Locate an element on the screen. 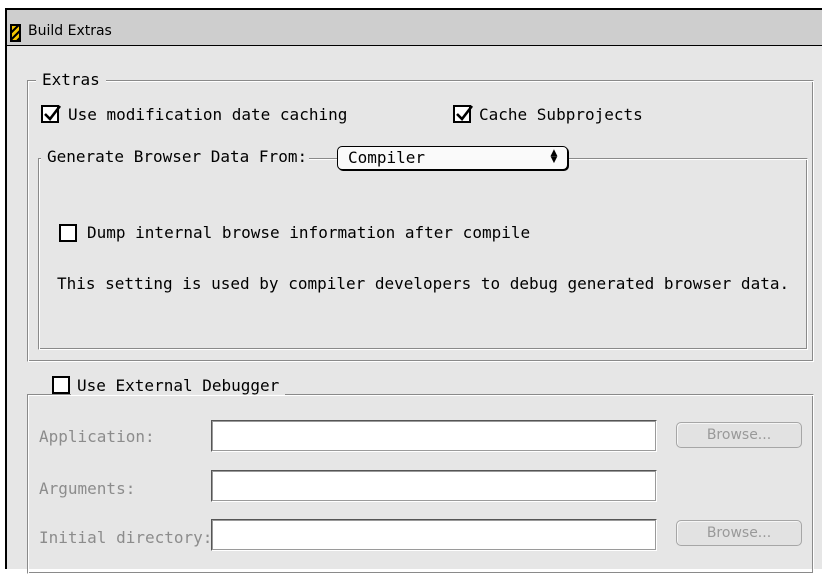 This screenshot has height=574, width=822. cache-subprojects-label: Cache Subprojects is located at coordinates (561, 115).